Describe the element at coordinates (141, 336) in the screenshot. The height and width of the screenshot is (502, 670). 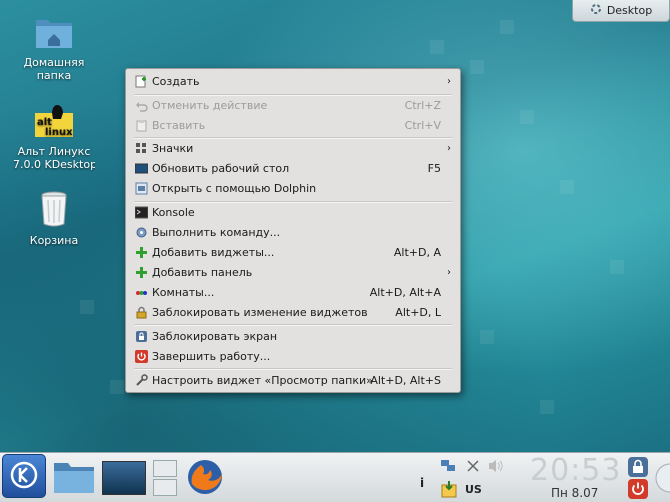
I see `lock-screen-icon` at that location.